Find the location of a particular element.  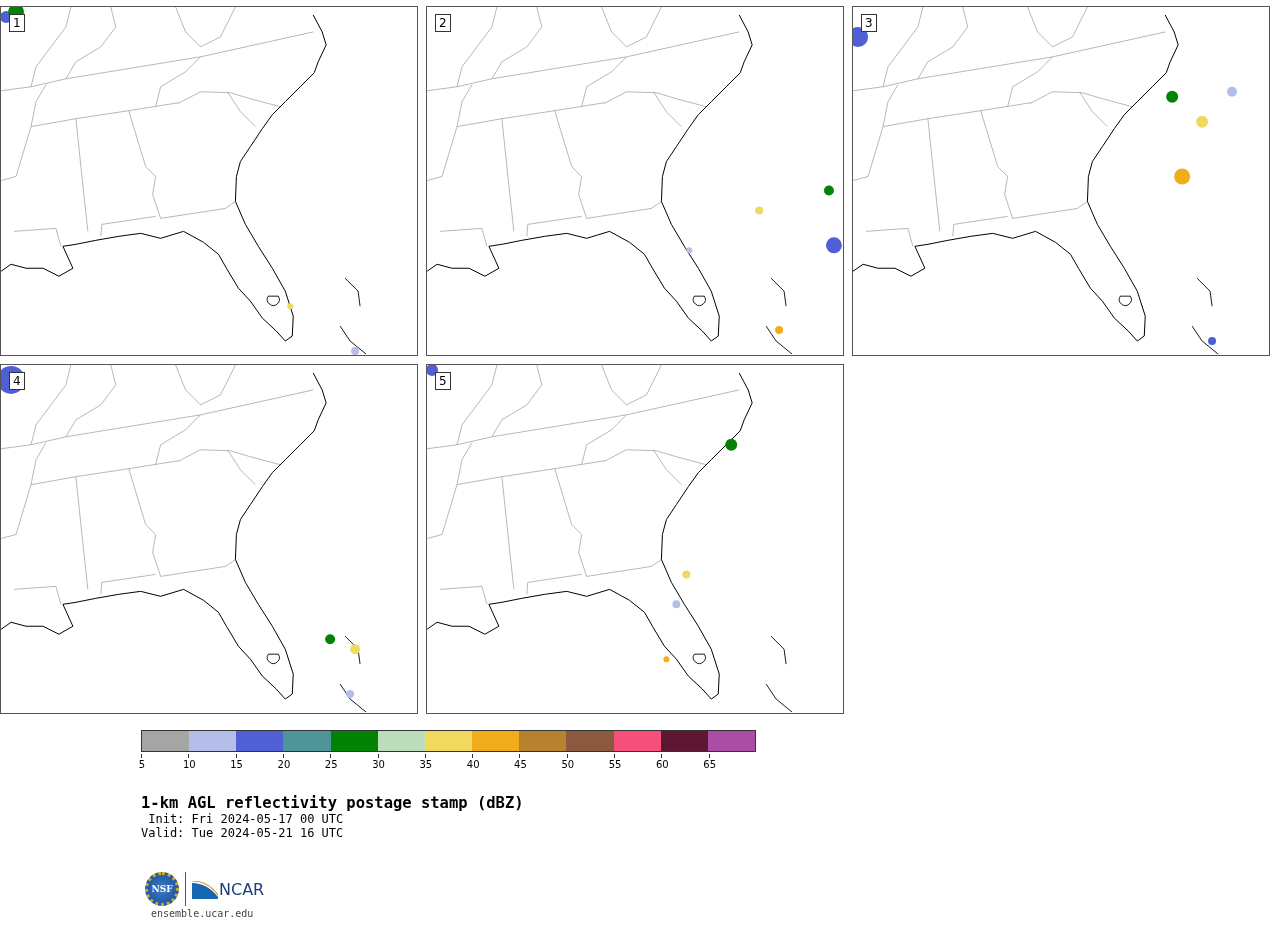

valid-time: Valid: Tue 2024-05-21 16 UTC is located at coordinates (243, 833).